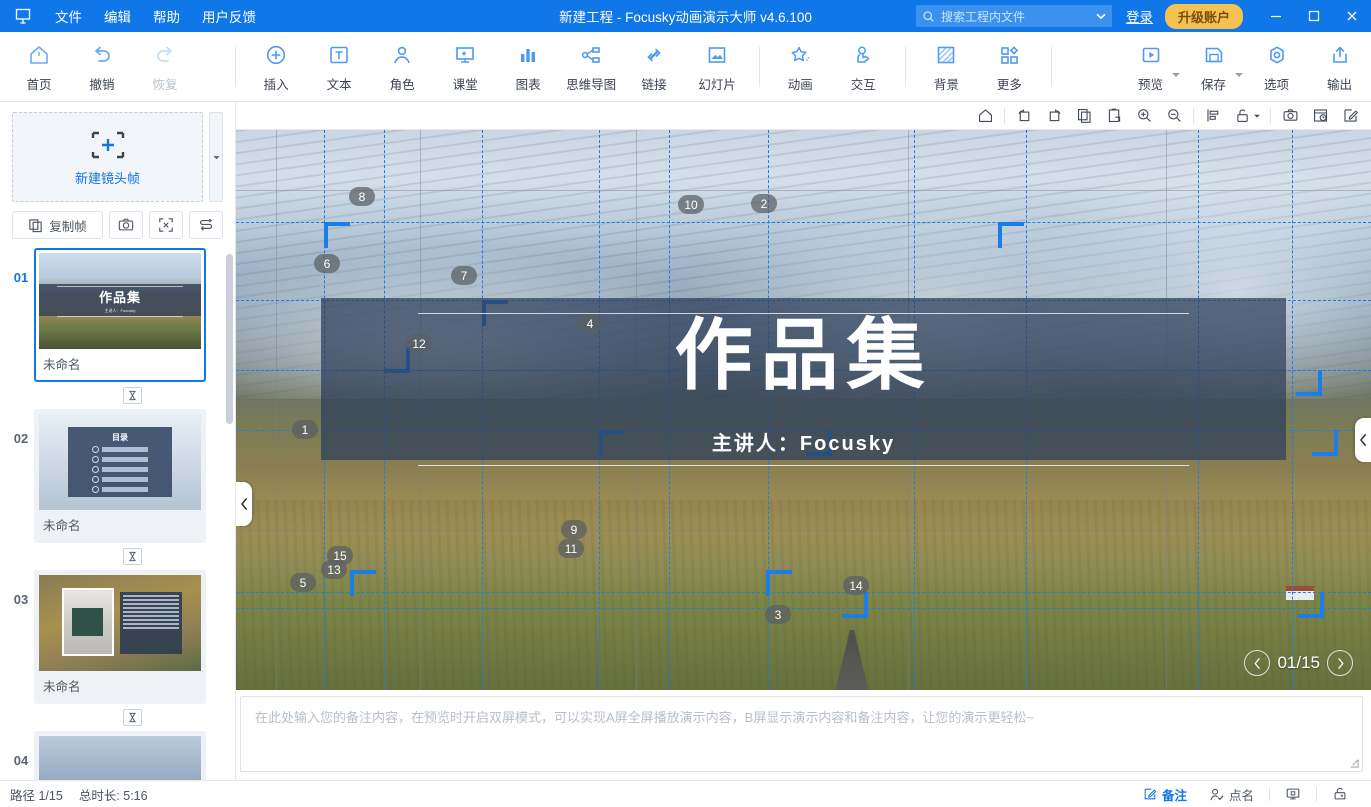  I want to click on toolbar-animation-button: 动画, so click(800, 67).